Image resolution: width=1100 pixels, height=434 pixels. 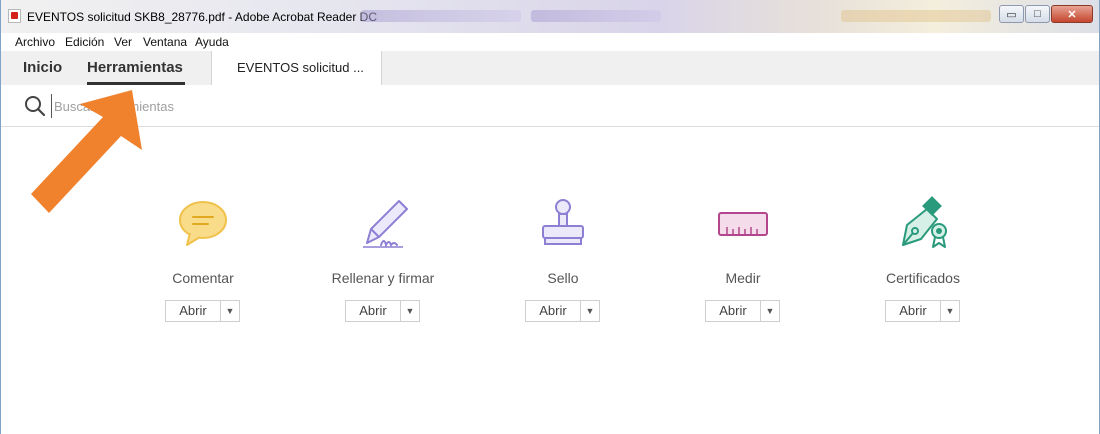 I want to click on tool-label: Certificados, so click(x=923, y=278).